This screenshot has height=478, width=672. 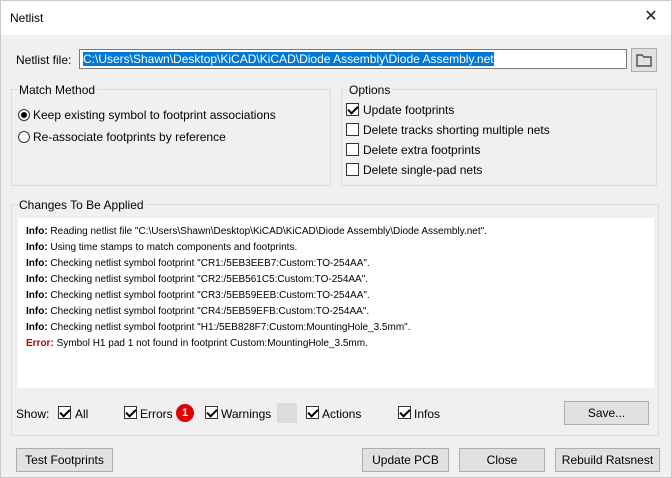 I want to click on show-actions-checkbox, so click(x=312, y=412).